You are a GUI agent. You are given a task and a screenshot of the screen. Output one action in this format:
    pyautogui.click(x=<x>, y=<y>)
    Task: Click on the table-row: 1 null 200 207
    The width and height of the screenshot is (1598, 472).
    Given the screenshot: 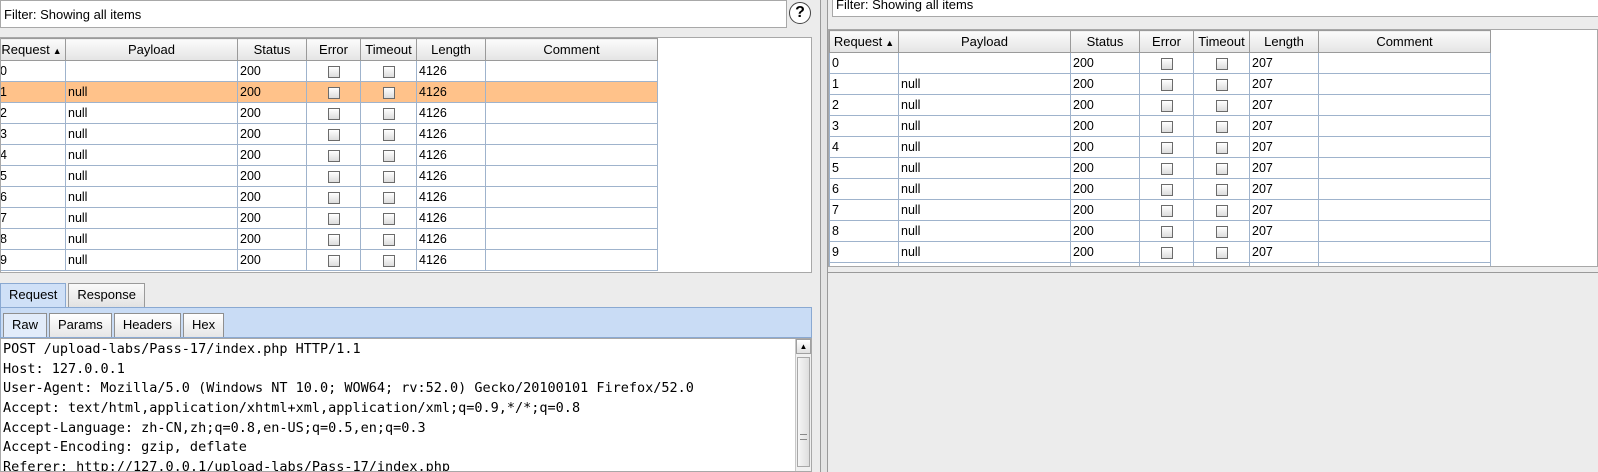 What is the action you would take?
    pyautogui.click(x=1160, y=84)
    